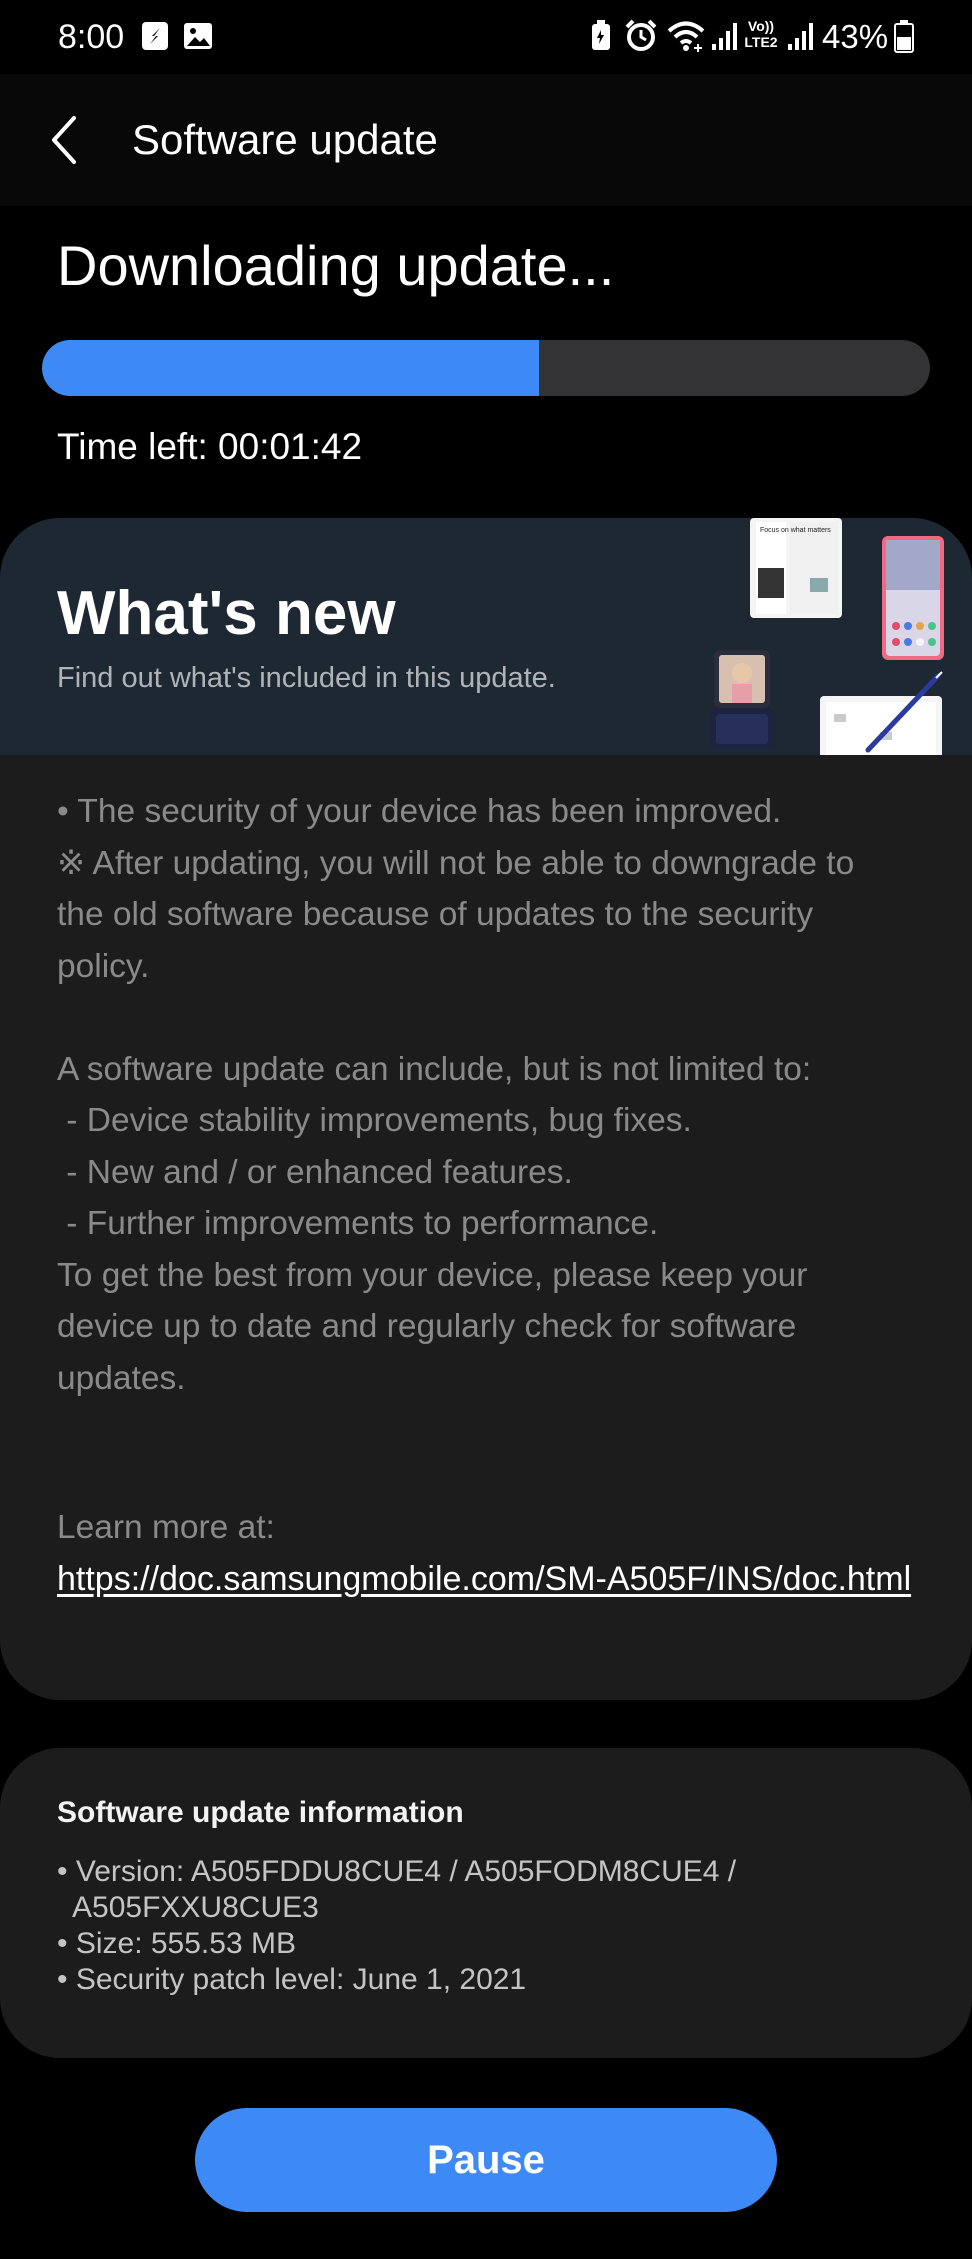 Image resolution: width=972 pixels, height=2259 pixels. What do you see at coordinates (686, 36) in the screenshot?
I see `wifi-icon` at bounding box center [686, 36].